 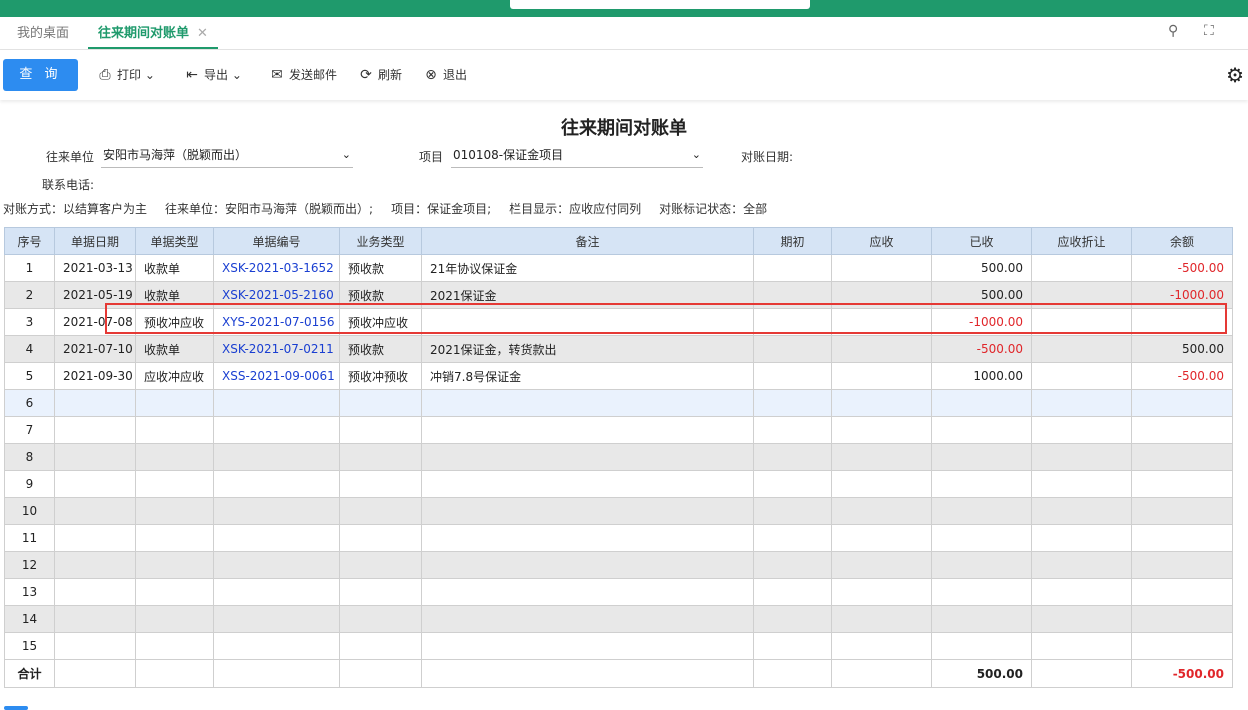 I want to click on refresh-label: 刷新, so click(x=390, y=75).